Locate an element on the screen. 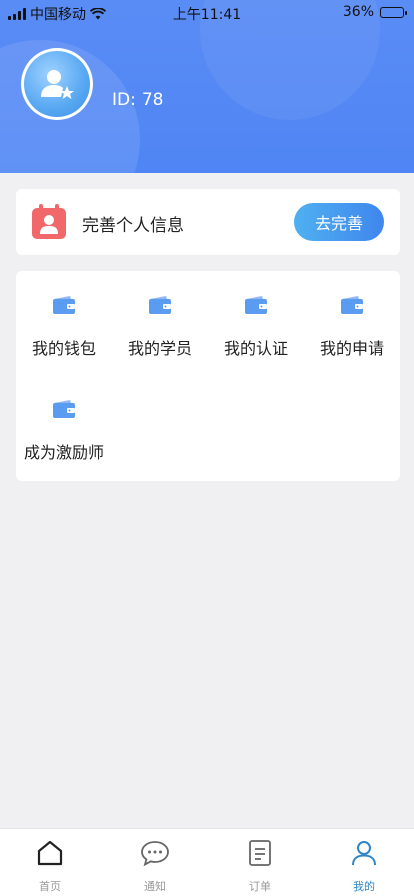 The height and width of the screenshot is (896, 414). chat-bubble-icon is located at coordinates (155, 854).